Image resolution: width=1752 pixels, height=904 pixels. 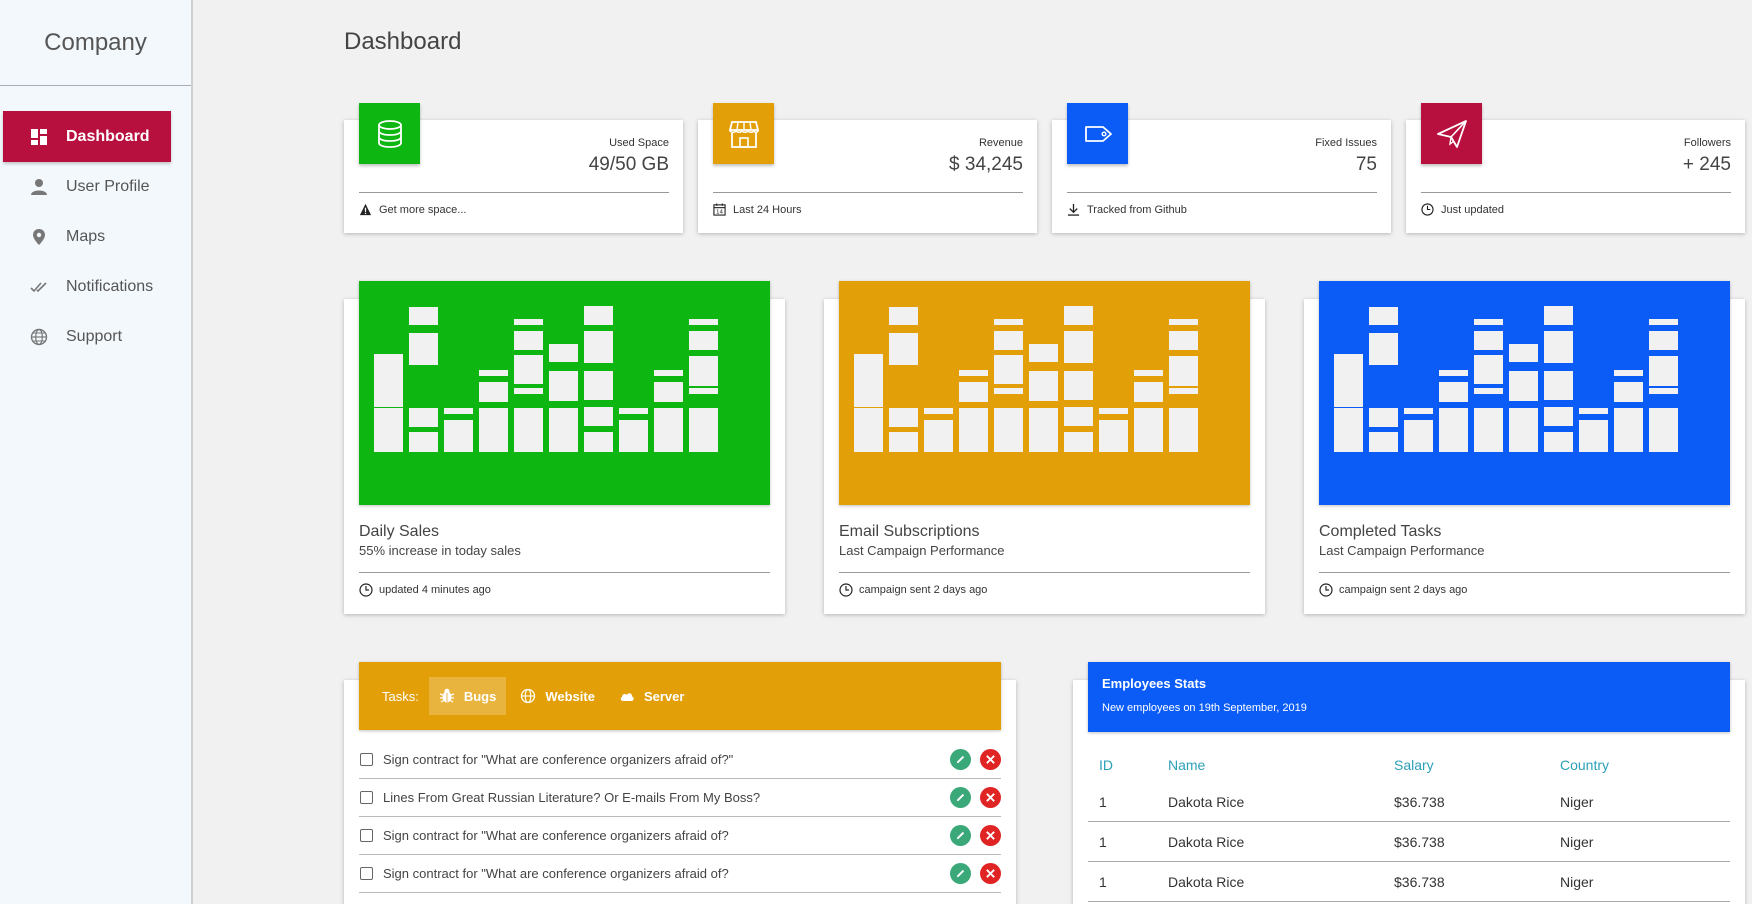 What do you see at coordinates (627, 697) in the screenshot?
I see `cloud-icon` at bounding box center [627, 697].